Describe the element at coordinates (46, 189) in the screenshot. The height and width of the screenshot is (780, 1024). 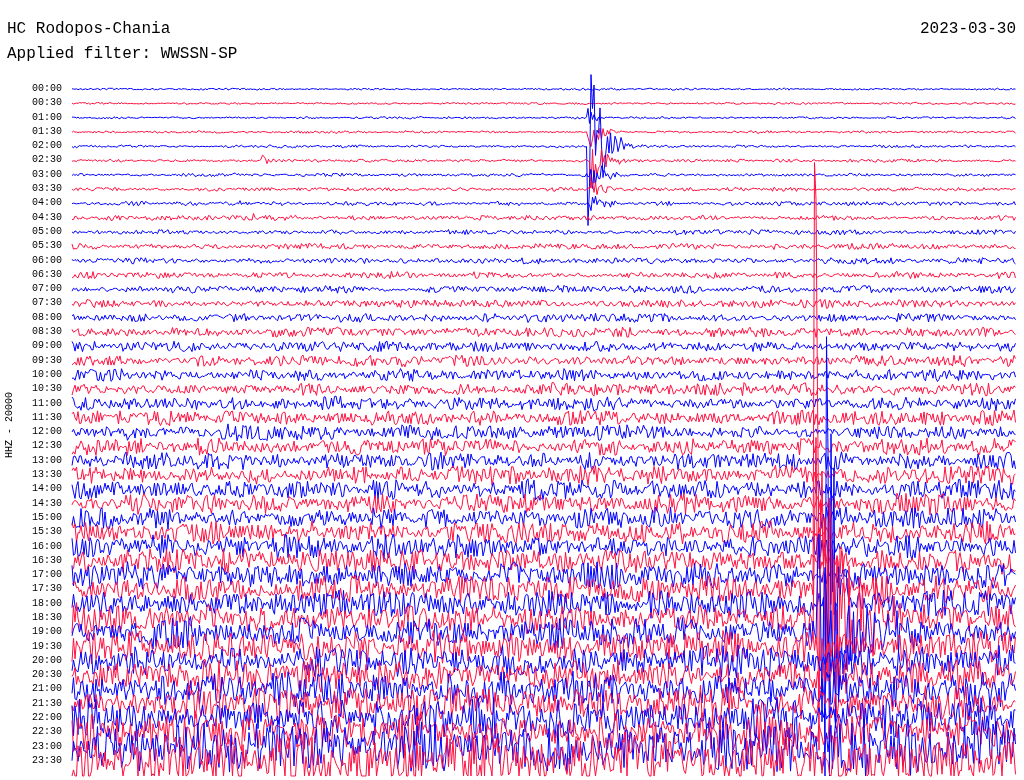
I see `time-label: 03:30` at that location.